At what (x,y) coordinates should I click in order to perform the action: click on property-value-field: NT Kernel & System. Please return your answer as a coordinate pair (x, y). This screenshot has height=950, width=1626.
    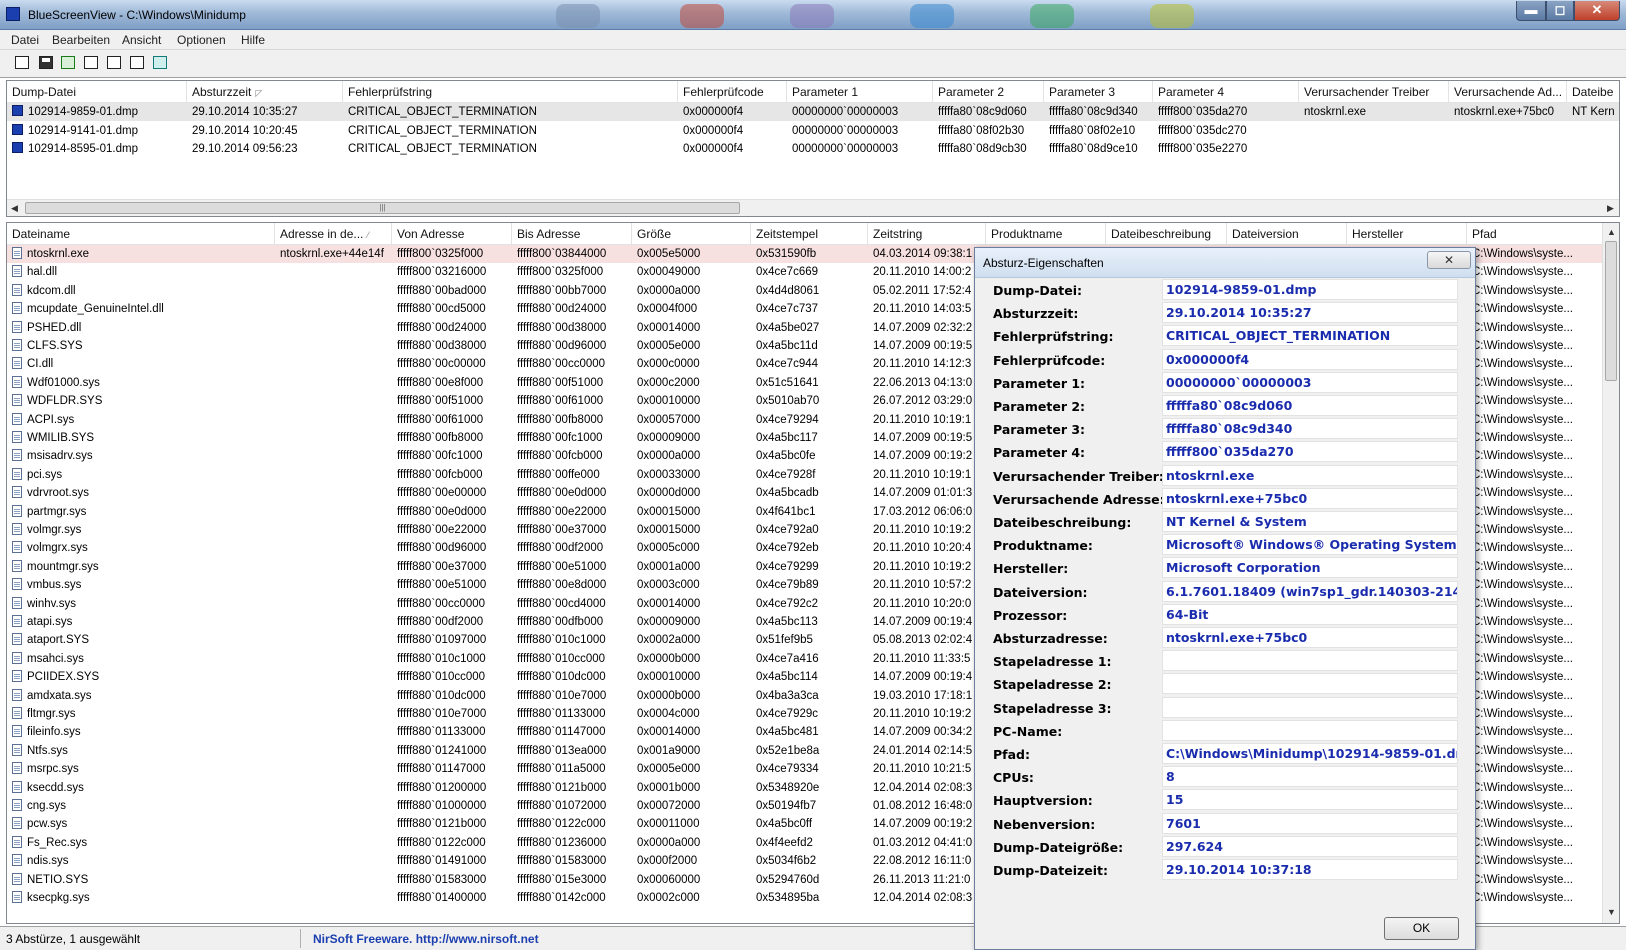
    Looking at the image, I should click on (1310, 521).